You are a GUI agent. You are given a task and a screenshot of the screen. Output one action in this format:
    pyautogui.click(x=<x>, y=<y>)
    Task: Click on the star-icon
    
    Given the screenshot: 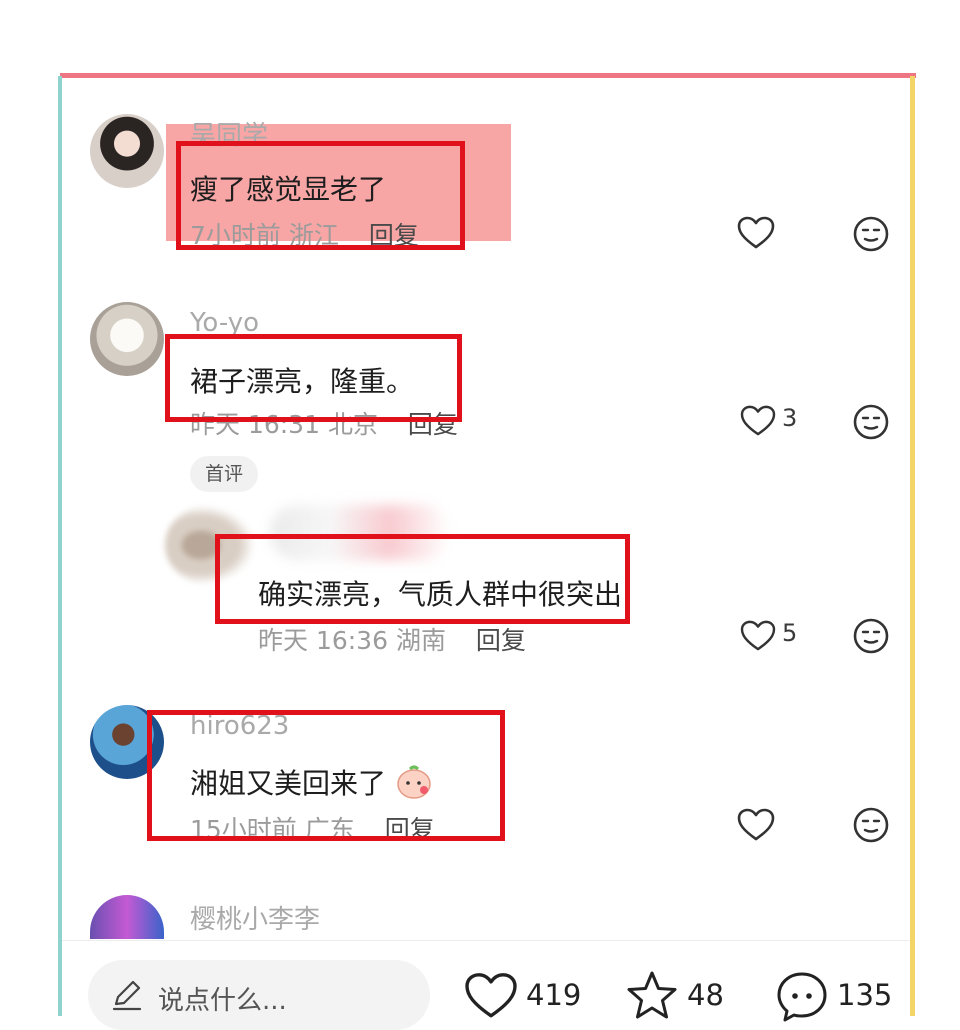 What is the action you would take?
    pyautogui.click(x=652, y=995)
    